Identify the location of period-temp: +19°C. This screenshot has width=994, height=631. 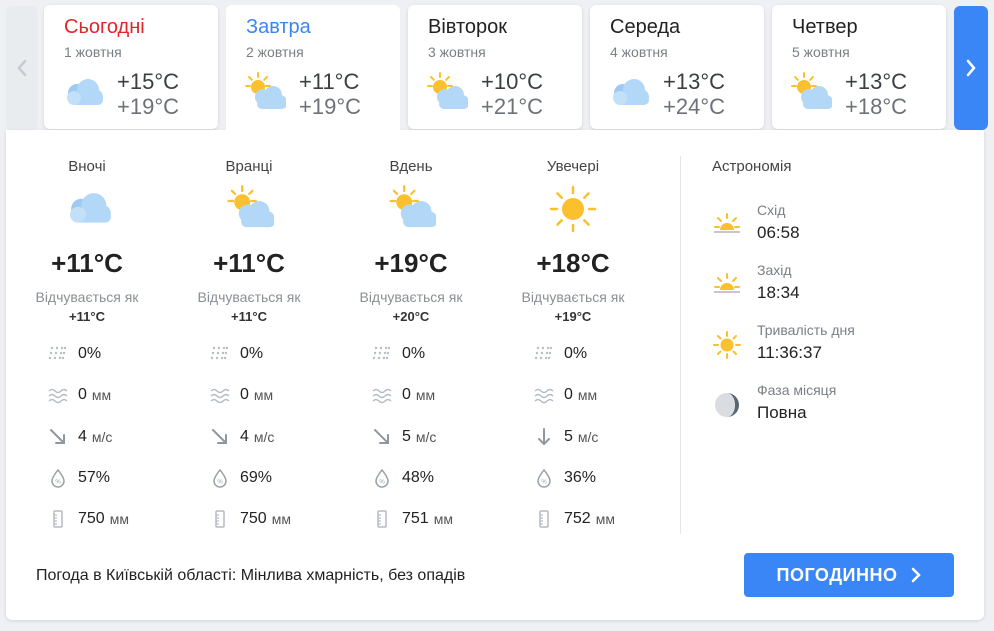
(411, 263).